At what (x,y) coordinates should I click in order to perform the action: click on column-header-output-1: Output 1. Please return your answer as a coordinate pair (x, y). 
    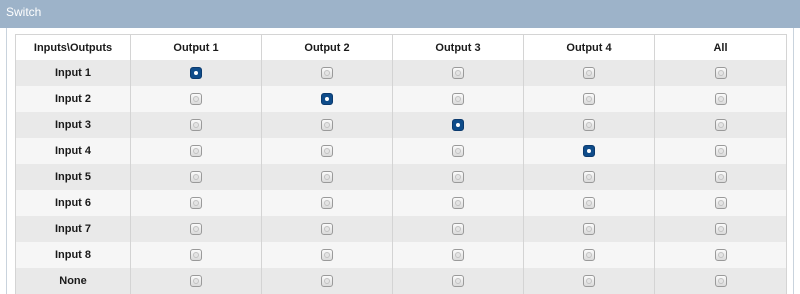
    Looking at the image, I should click on (196, 47).